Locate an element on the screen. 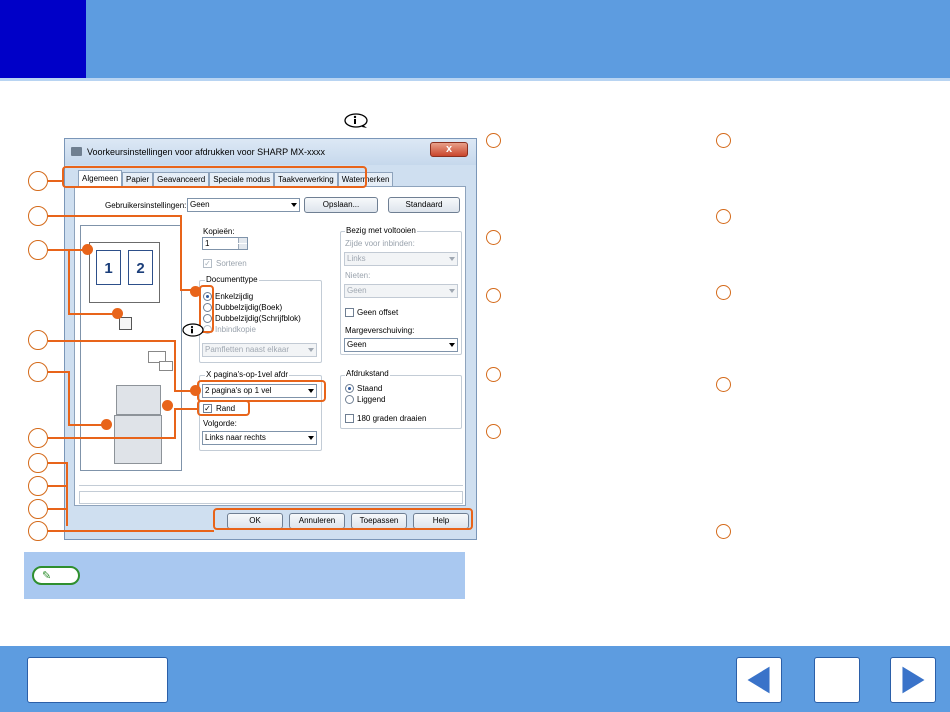  staple-value: Geen is located at coordinates (357, 290).